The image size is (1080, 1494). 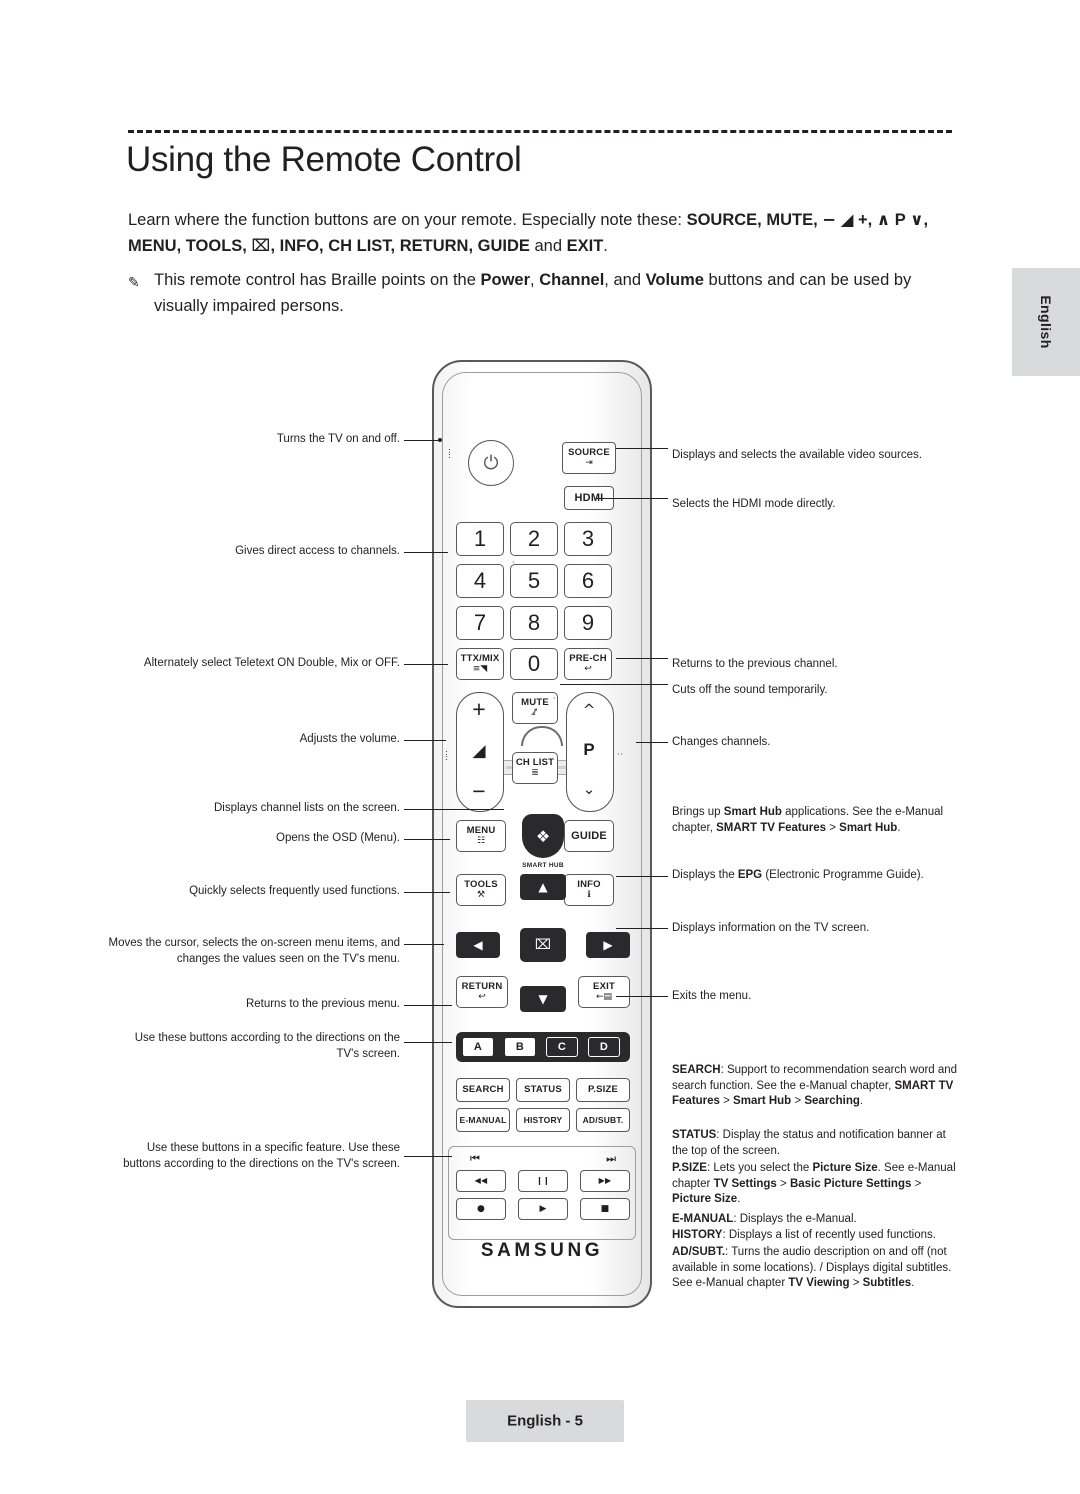 What do you see at coordinates (562, 1047) in the screenshot?
I see `color-button-c: C` at bounding box center [562, 1047].